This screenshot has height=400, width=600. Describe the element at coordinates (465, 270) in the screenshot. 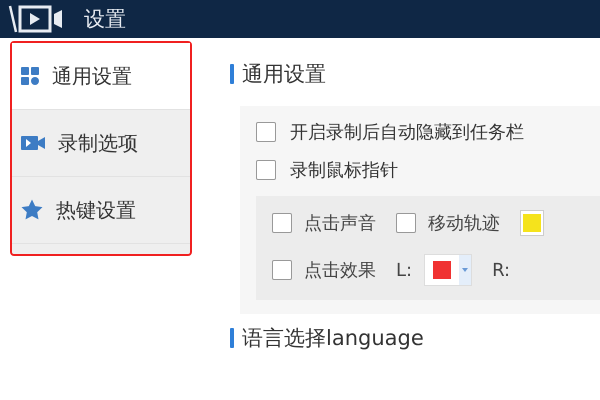

I see `caret-icon` at that location.